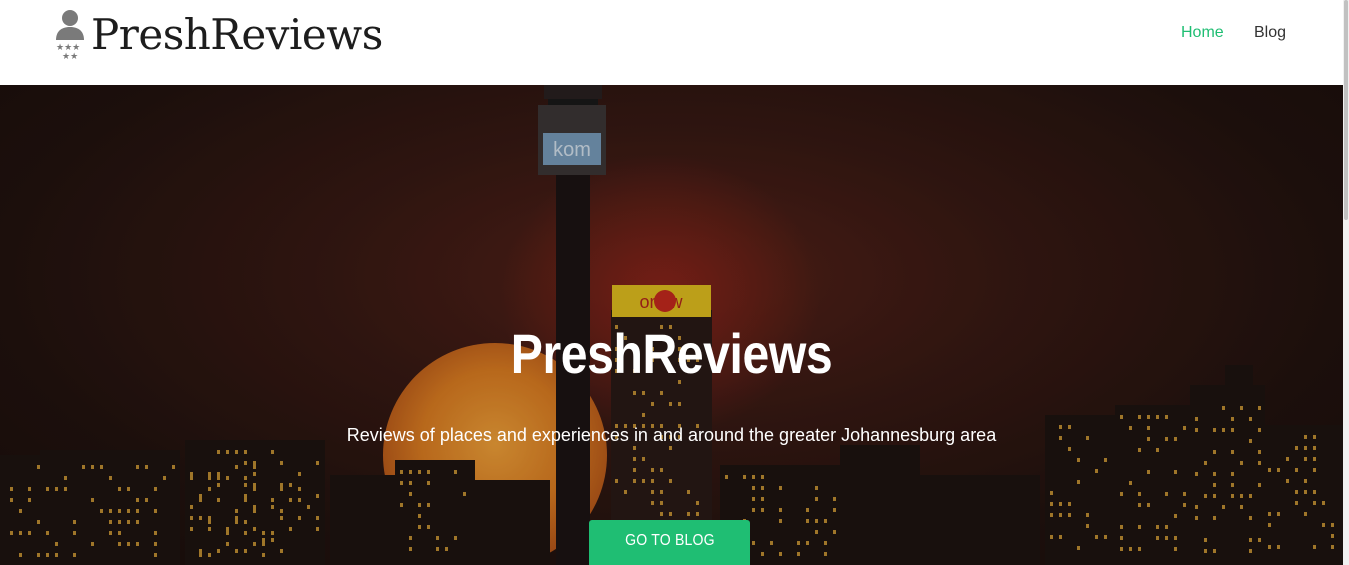 This screenshot has width=1349, height=565. I want to click on logo-link: ★★★ ★★ PreshReviews, so click(218, 35).